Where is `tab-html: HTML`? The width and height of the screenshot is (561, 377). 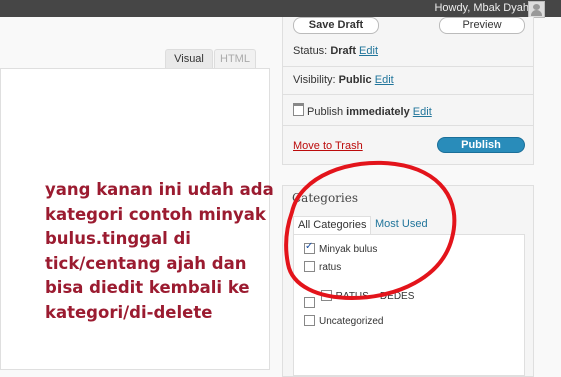
tab-html: HTML is located at coordinates (235, 58).